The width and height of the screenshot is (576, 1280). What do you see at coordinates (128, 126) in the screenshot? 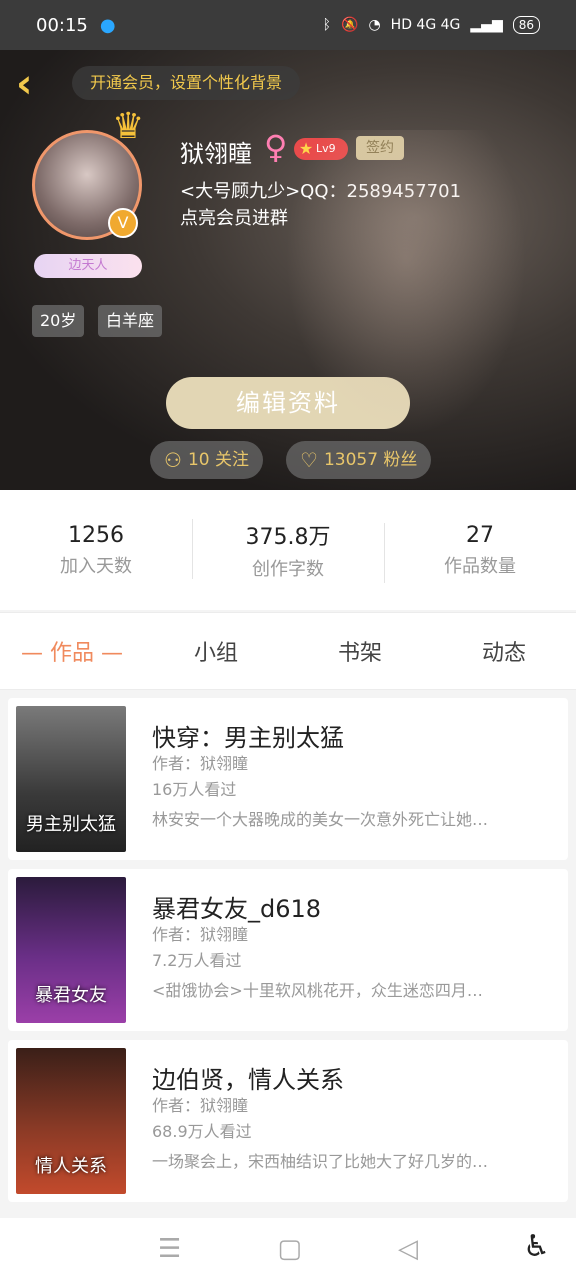
I see `crown-icon: ♛` at bounding box center [128, 126].